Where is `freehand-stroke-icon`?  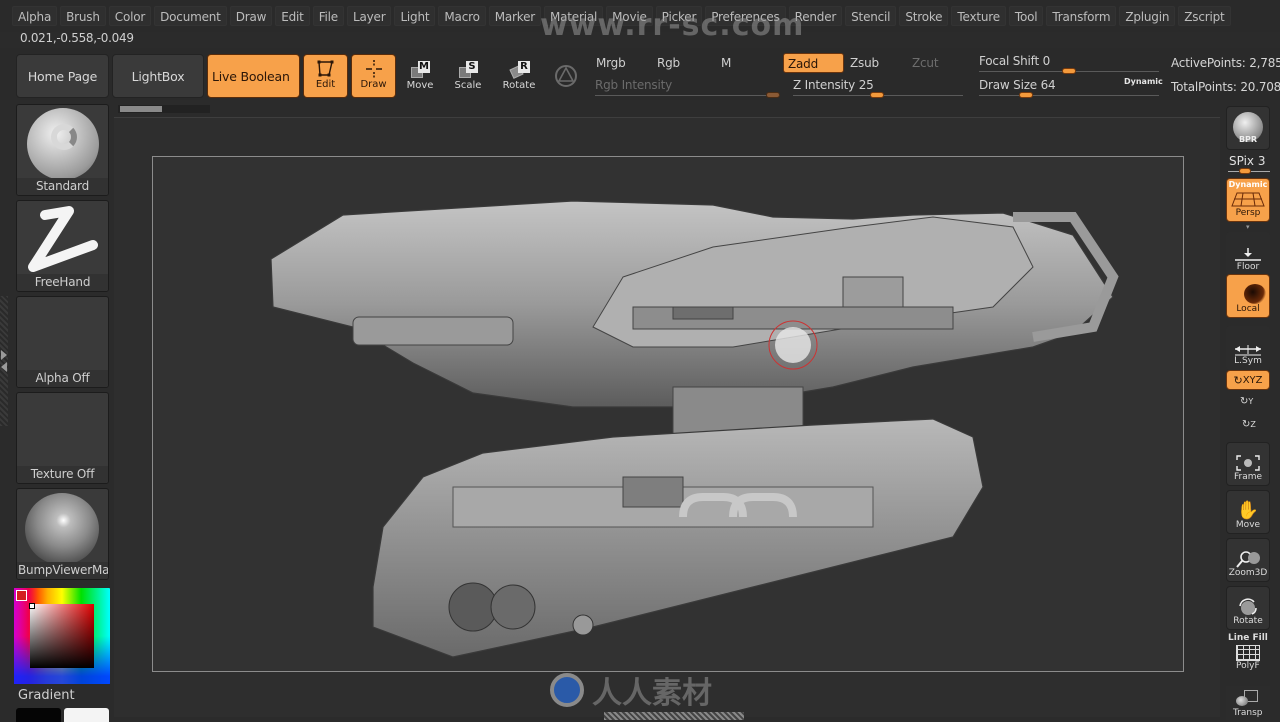
freehand-stroke-icon is located at coordinates (63, 239).